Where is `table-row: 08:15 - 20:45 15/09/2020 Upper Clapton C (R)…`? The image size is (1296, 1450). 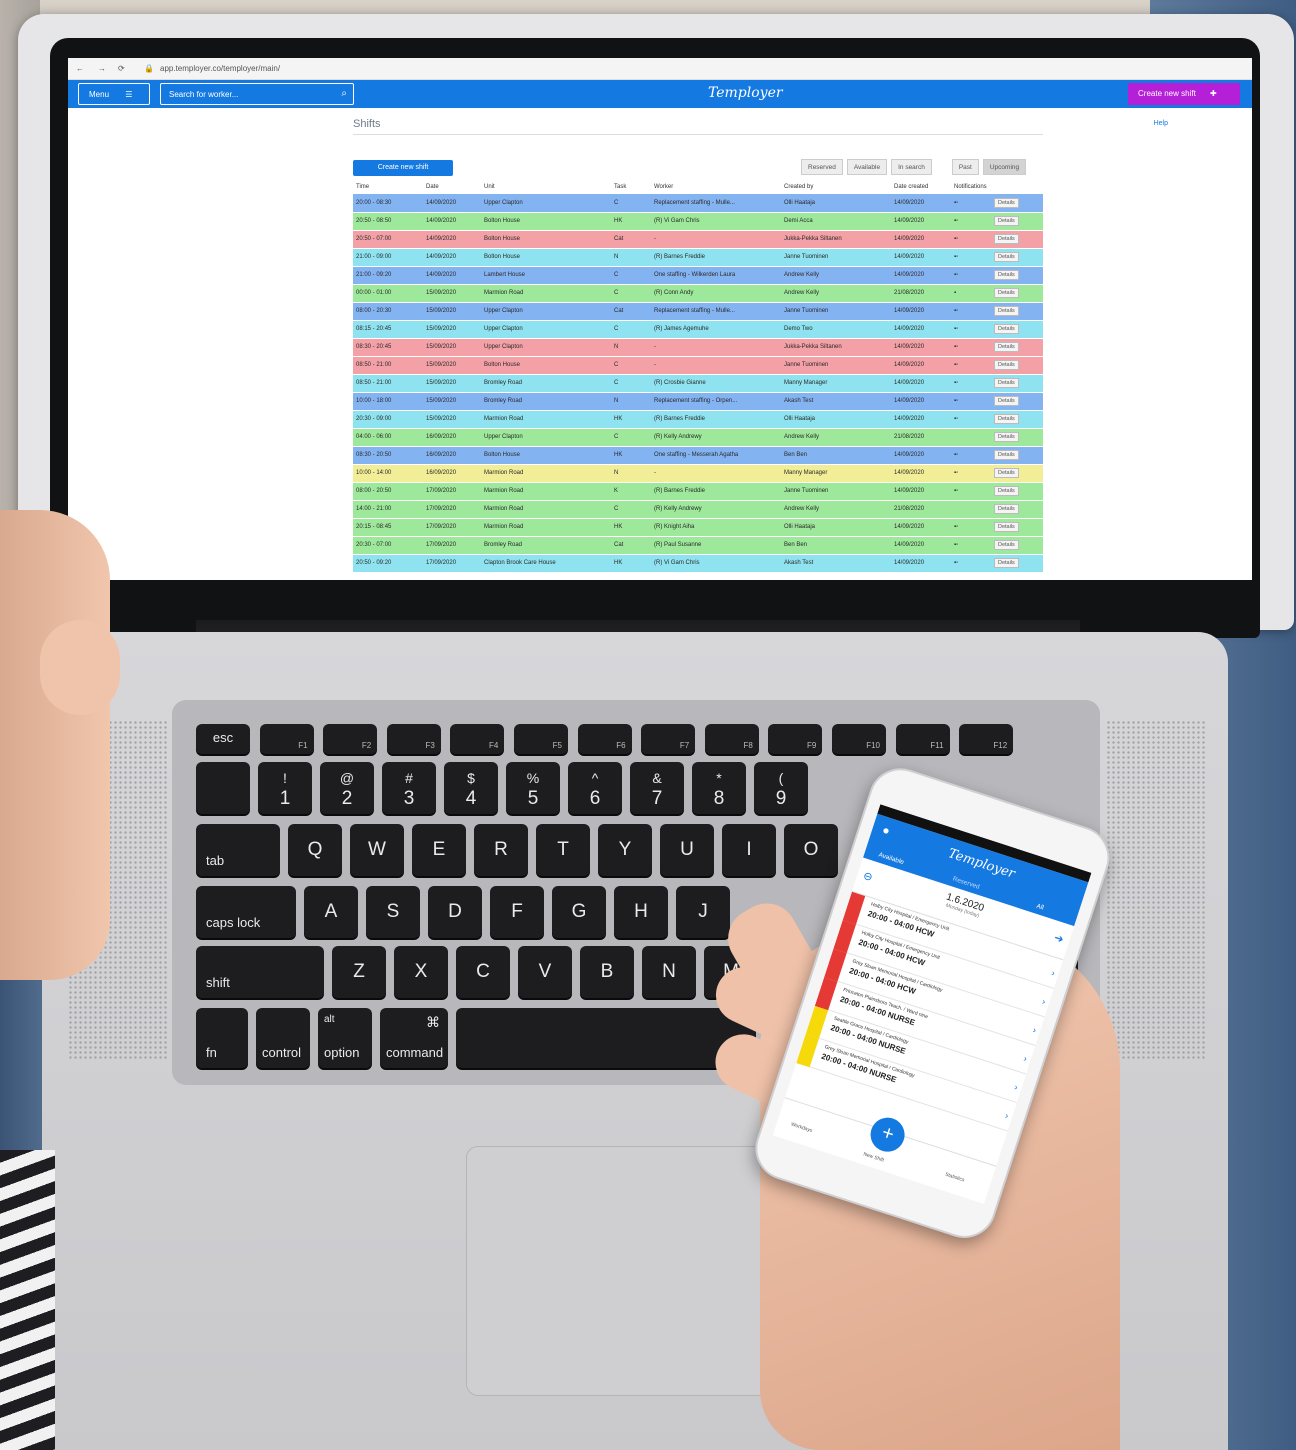
table-row: 08:15 - 20:45 15/09/2020 Upper Clapton C (R)… is located at coordinates (698, 329).